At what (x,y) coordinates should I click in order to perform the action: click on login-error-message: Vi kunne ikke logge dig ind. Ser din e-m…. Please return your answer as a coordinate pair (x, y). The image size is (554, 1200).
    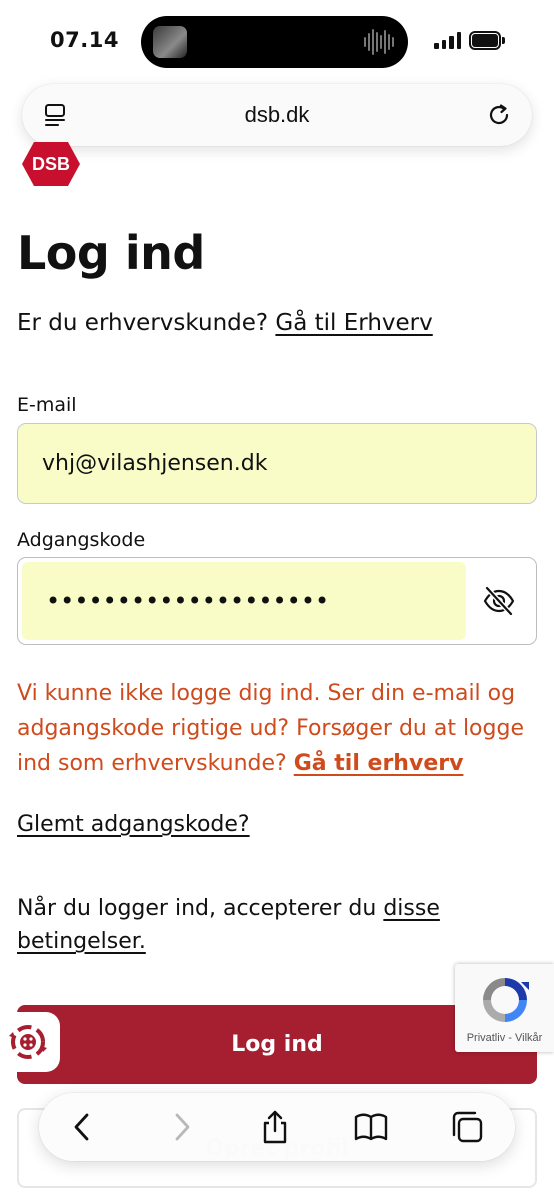
    Looking at the image, I should click on (277, 728).